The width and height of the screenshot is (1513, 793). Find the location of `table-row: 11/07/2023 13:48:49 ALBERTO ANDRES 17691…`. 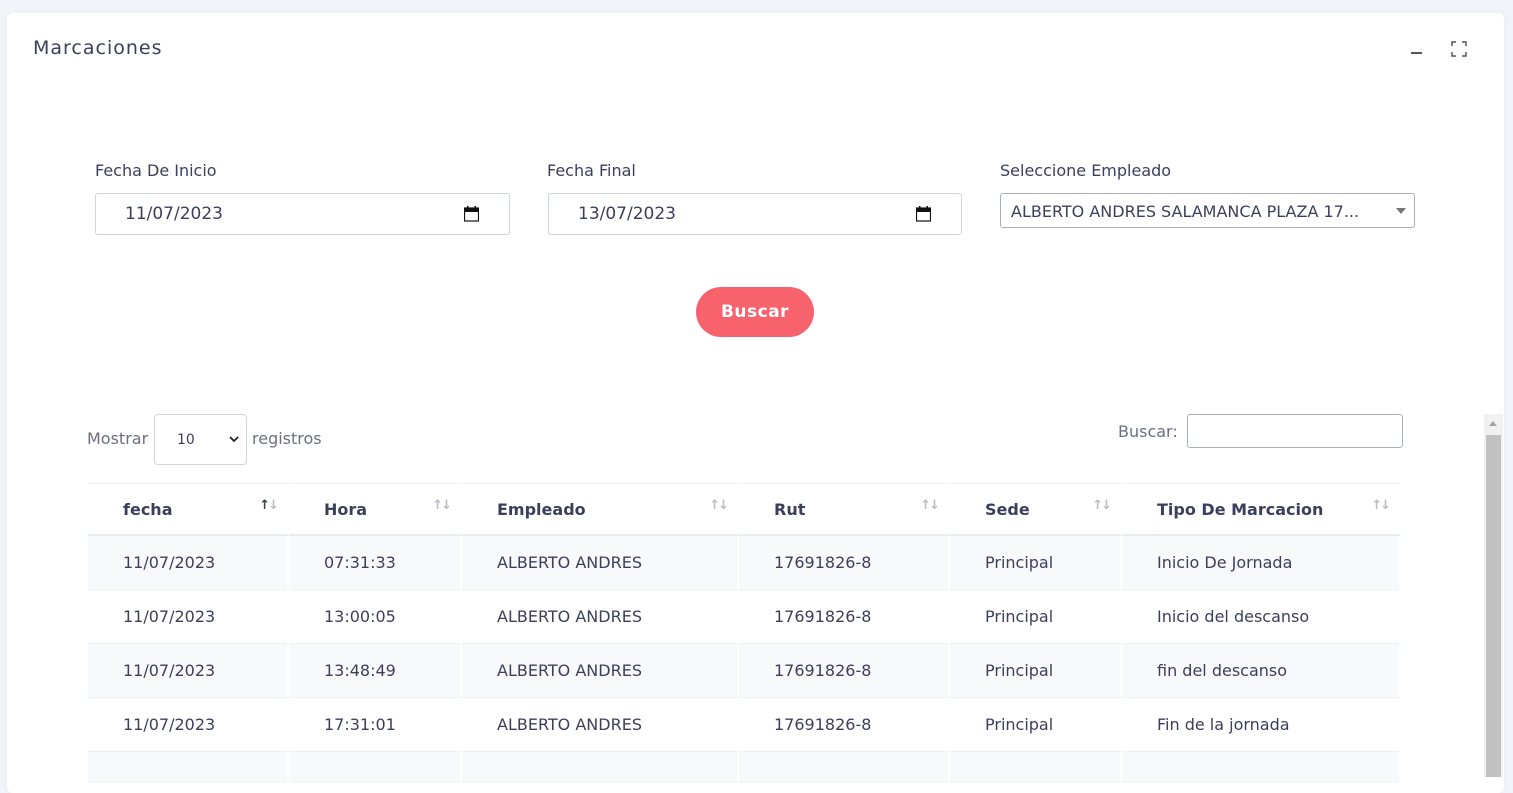

table-row: 11/07/2023 13:48:49 ALBERTO ANDRES 17691… is located at coordinates (744, 671).